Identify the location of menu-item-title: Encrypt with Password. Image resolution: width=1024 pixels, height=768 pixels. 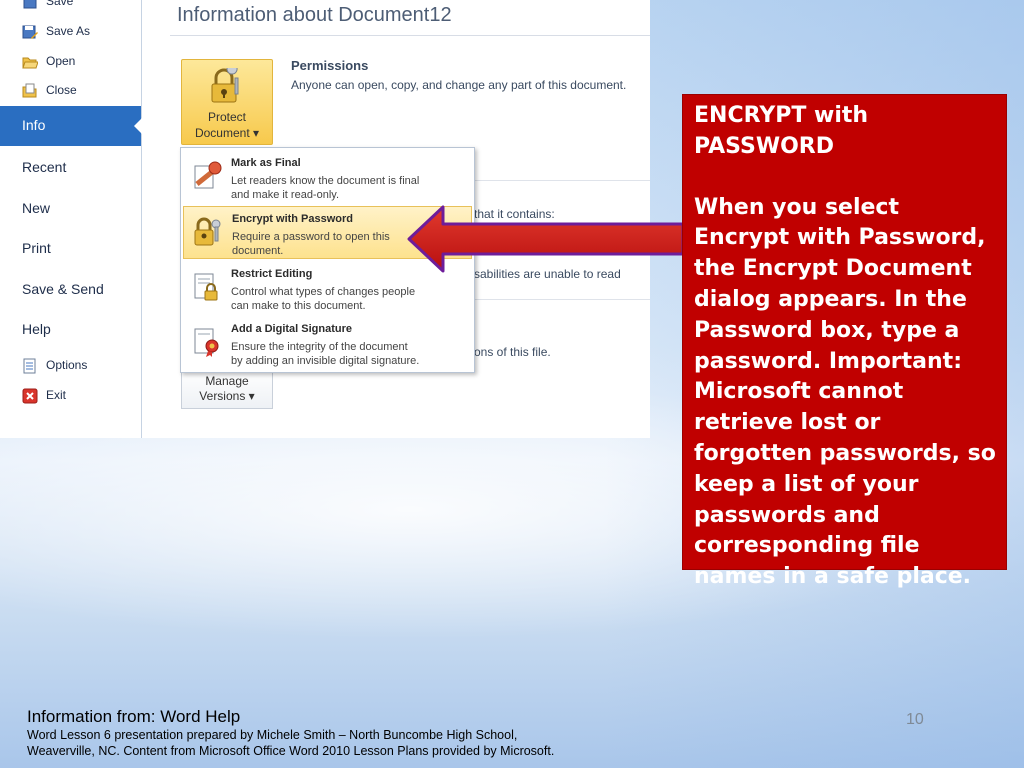
(293, 219).